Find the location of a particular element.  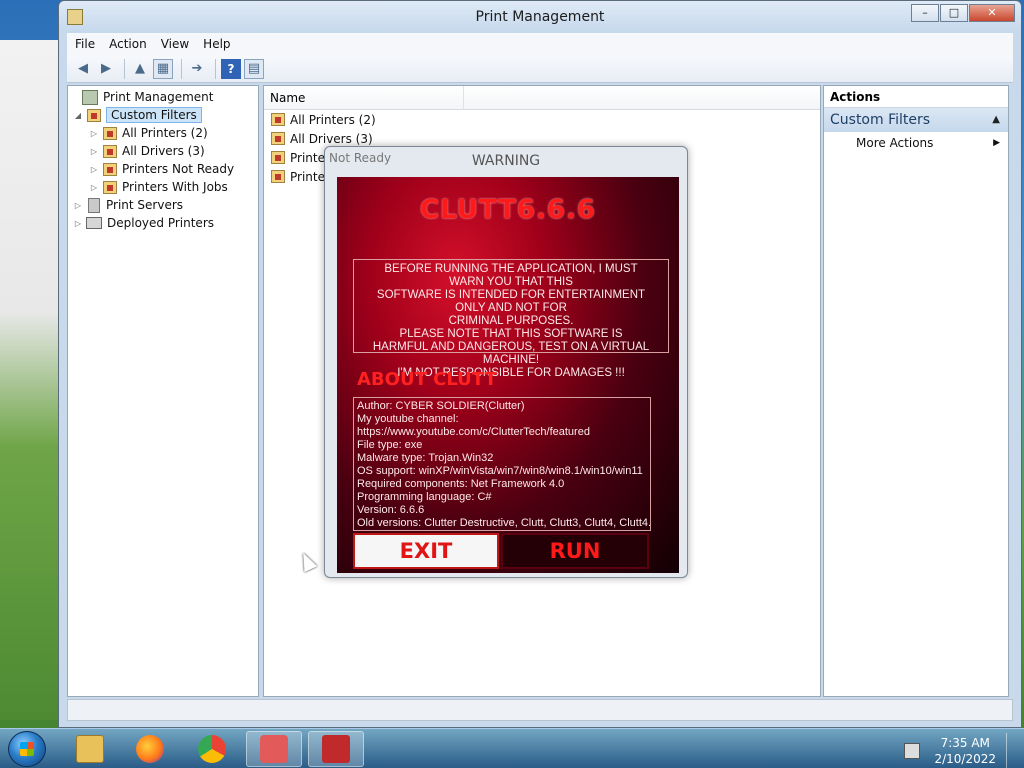

tree-item-root: Print Management is located at coordinates (163, 97).